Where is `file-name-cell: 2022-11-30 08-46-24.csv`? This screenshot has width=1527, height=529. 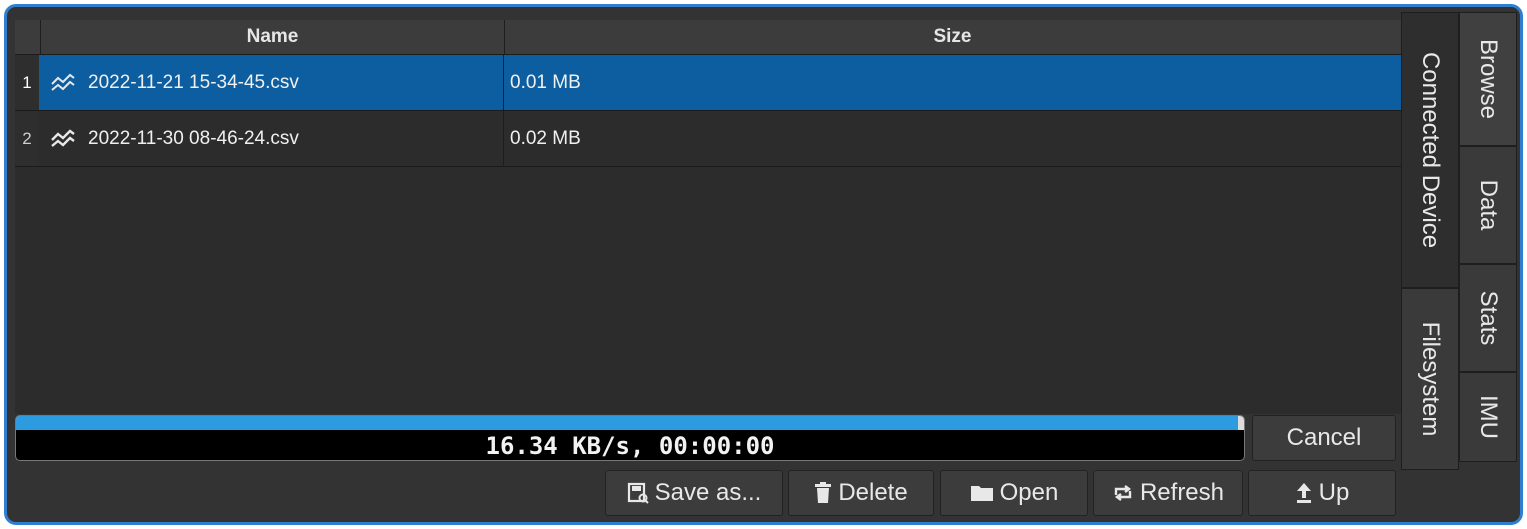
file-name-cell: 2022-11-30 08-46-24.csv is located at coordinates (272, 138).